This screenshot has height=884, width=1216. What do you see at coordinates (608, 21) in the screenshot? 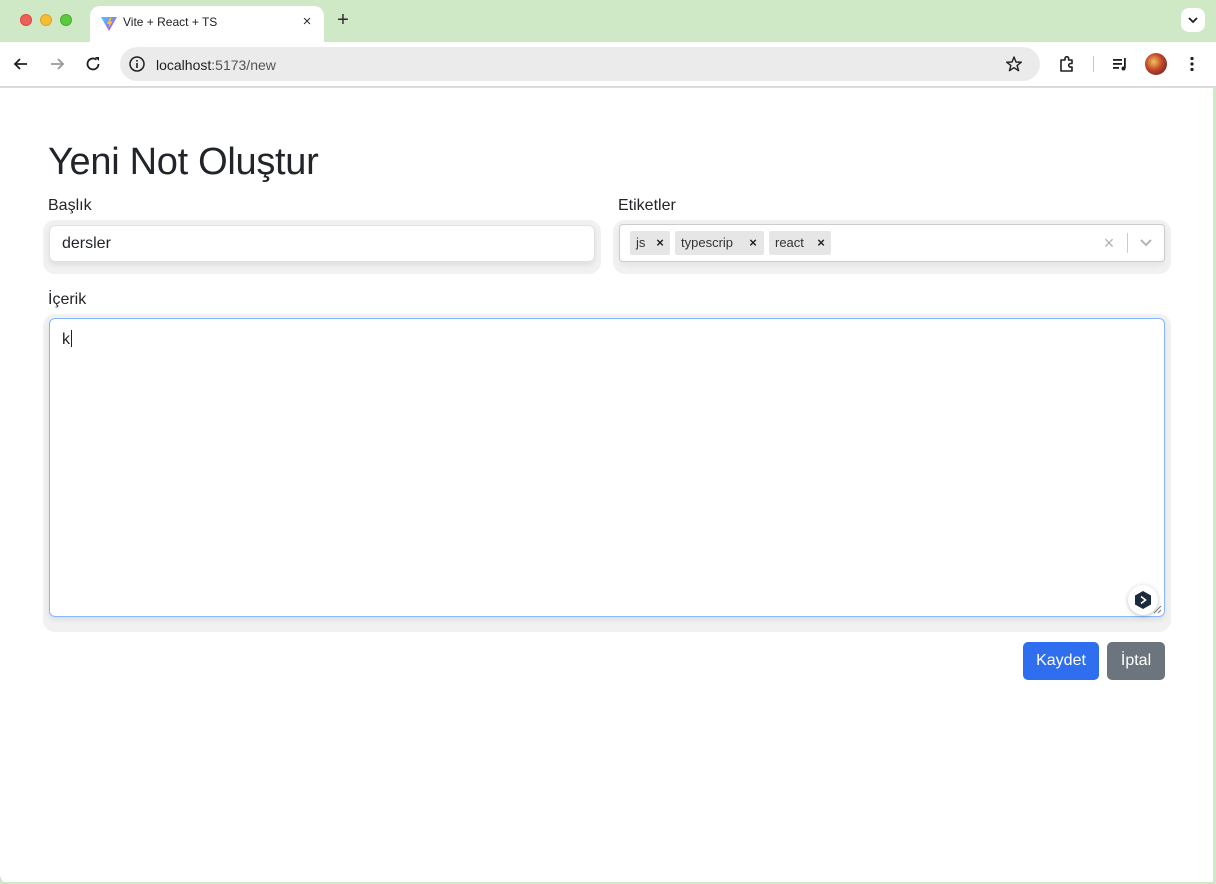
I see `tab-strip: Vite + React + TS × +` at bounding box center [608, 21].